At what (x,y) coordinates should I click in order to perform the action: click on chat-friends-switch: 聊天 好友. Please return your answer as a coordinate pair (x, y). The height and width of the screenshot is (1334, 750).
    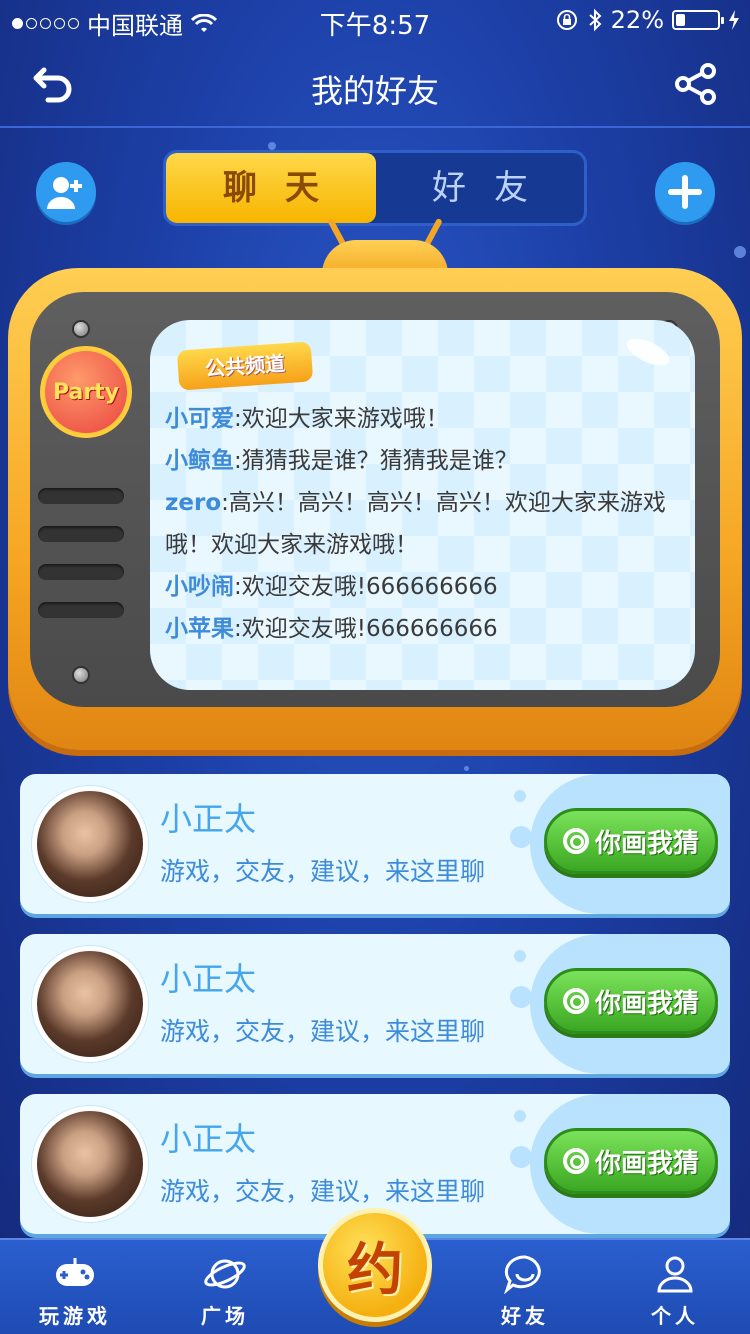
    Looking at the image, I should click on (375, 188).